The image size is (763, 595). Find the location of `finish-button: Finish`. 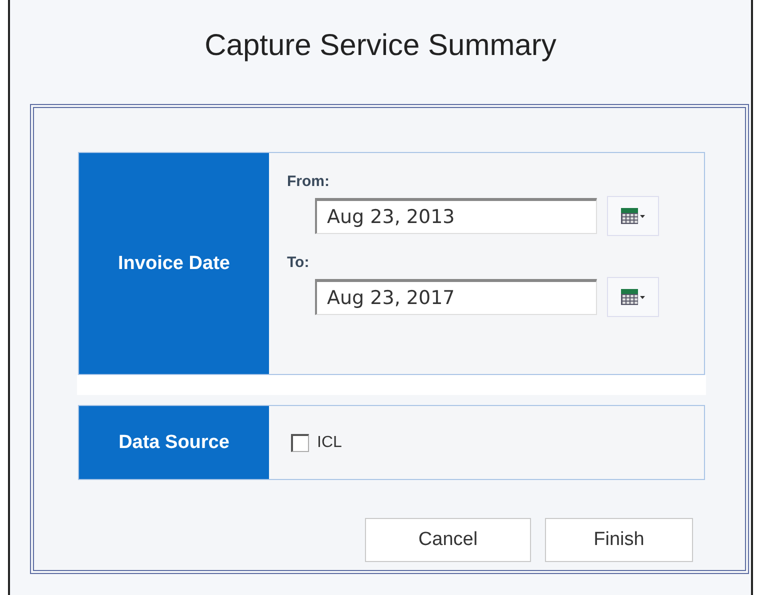

finish-button: Finish is located at coordinates (619, 540).